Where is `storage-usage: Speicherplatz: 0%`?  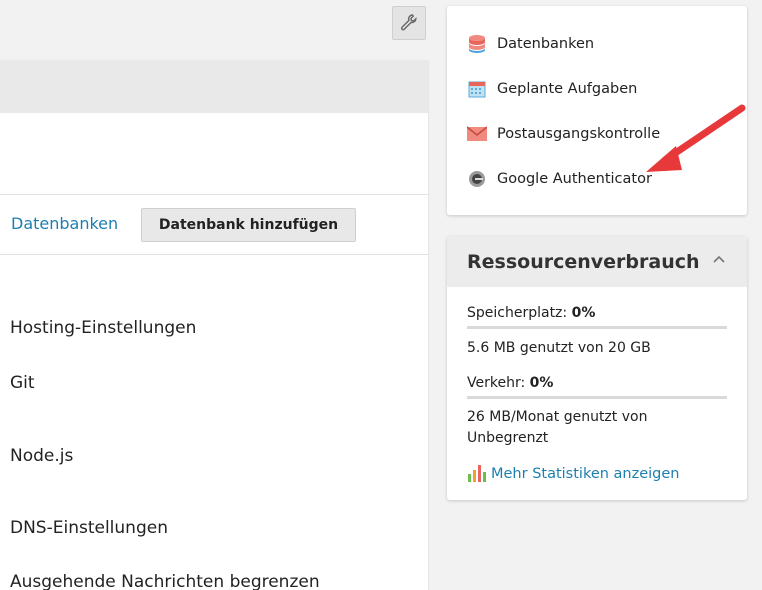
storage-usage: Speicherplatz: 0% is located at coordinates (531, 313).